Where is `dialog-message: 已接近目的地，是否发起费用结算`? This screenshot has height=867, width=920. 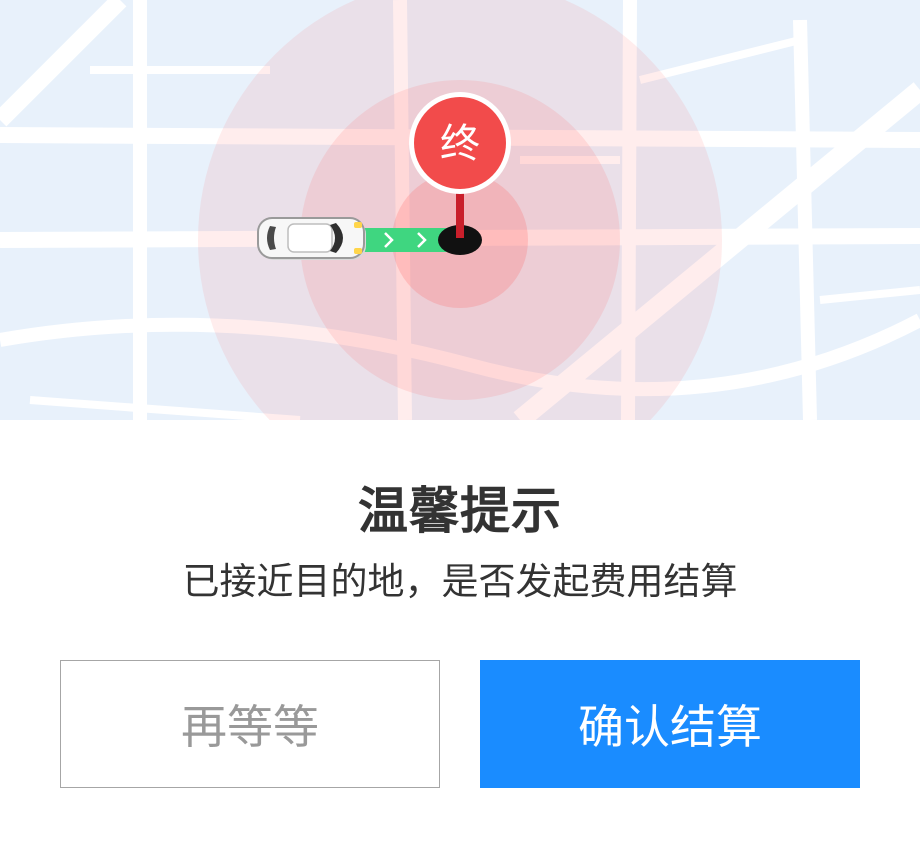 dialog-message: 已接近目的地，是否发起费用结算 is located at coordinates (460, 581).